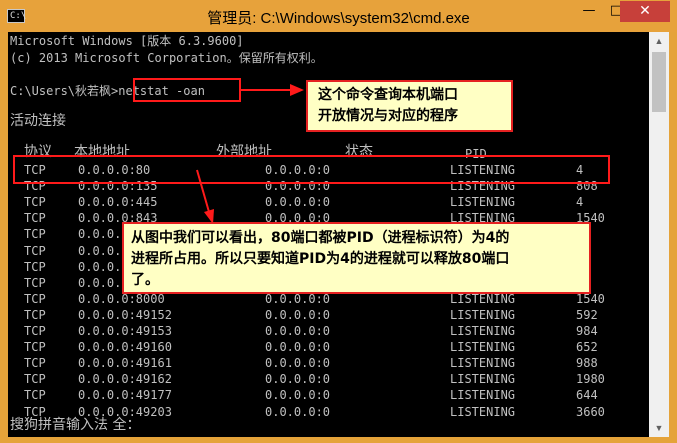 This screenshot has height=443, width=677. Describe the element at coordinates (388, 116) in the screenshot. I see `command-note-line: 开放情况与对应的程序` at that location.